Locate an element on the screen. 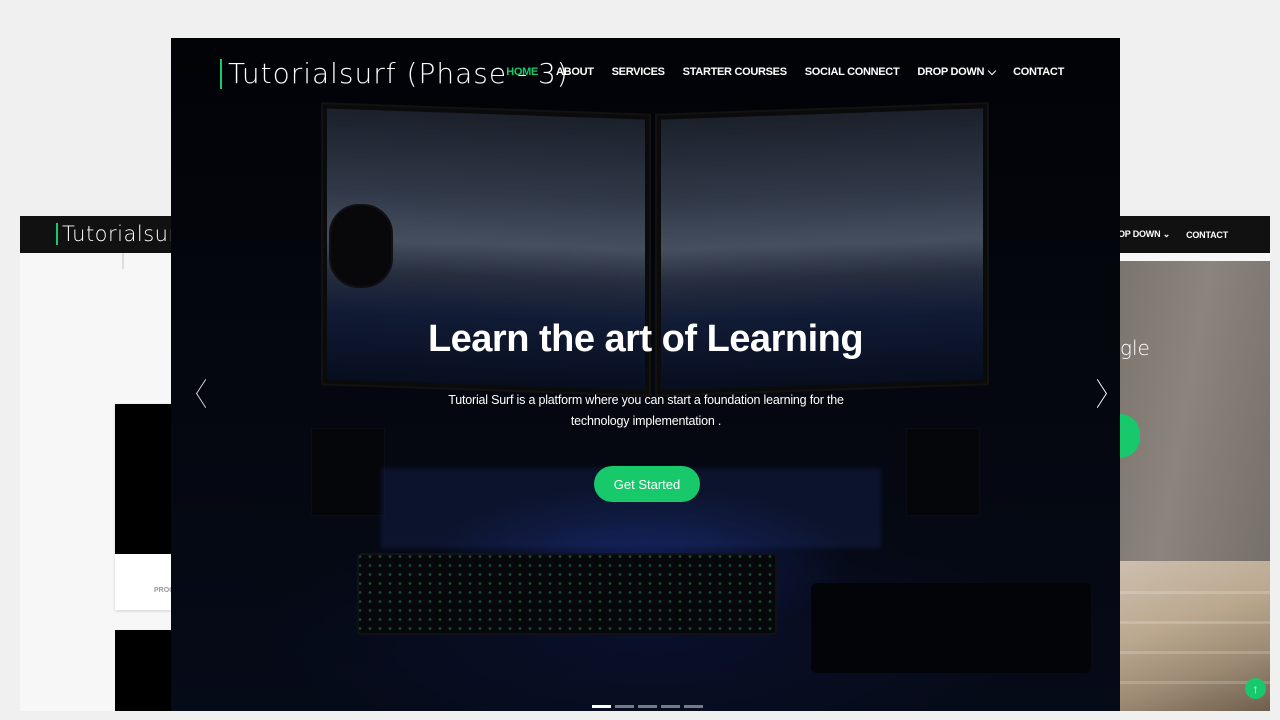 This screenshot has width=1280, height=720. chevron-left-icon is located at coordinates (200, 393).